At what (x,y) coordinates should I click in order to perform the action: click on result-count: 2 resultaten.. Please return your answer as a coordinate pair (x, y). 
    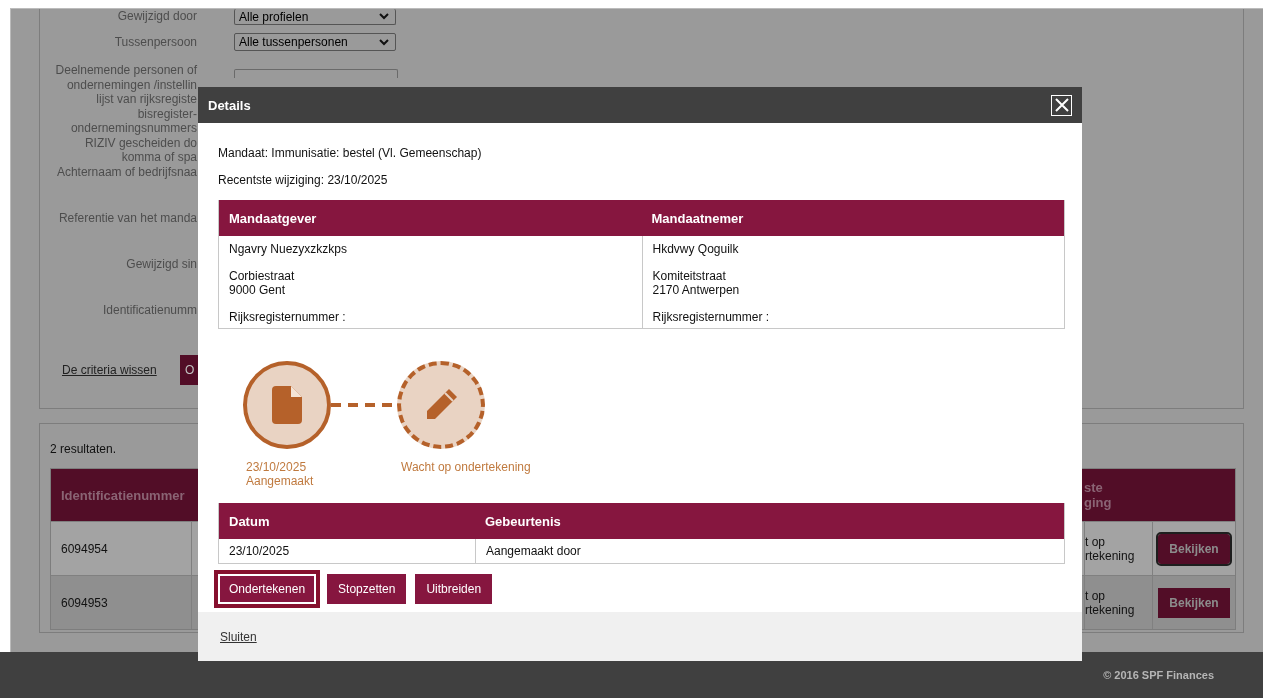
    Looking at the image, I should click on (84, 449).